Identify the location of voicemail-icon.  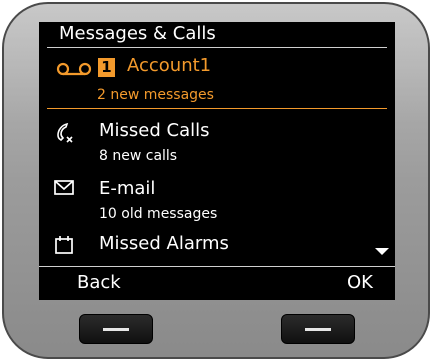
(74, 69).